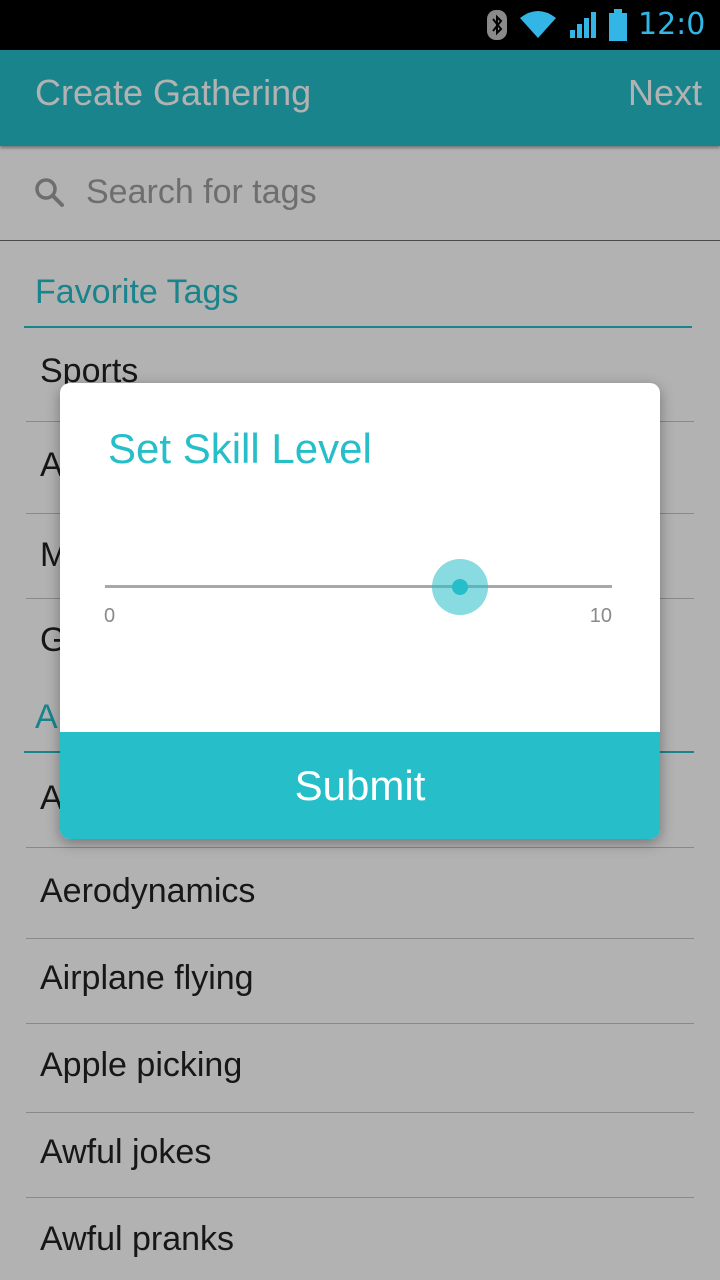  What do you see at coordinates (110, 616) in the screenshot?
I see `slider-min-label: 0` at bounding box center [110, 616].